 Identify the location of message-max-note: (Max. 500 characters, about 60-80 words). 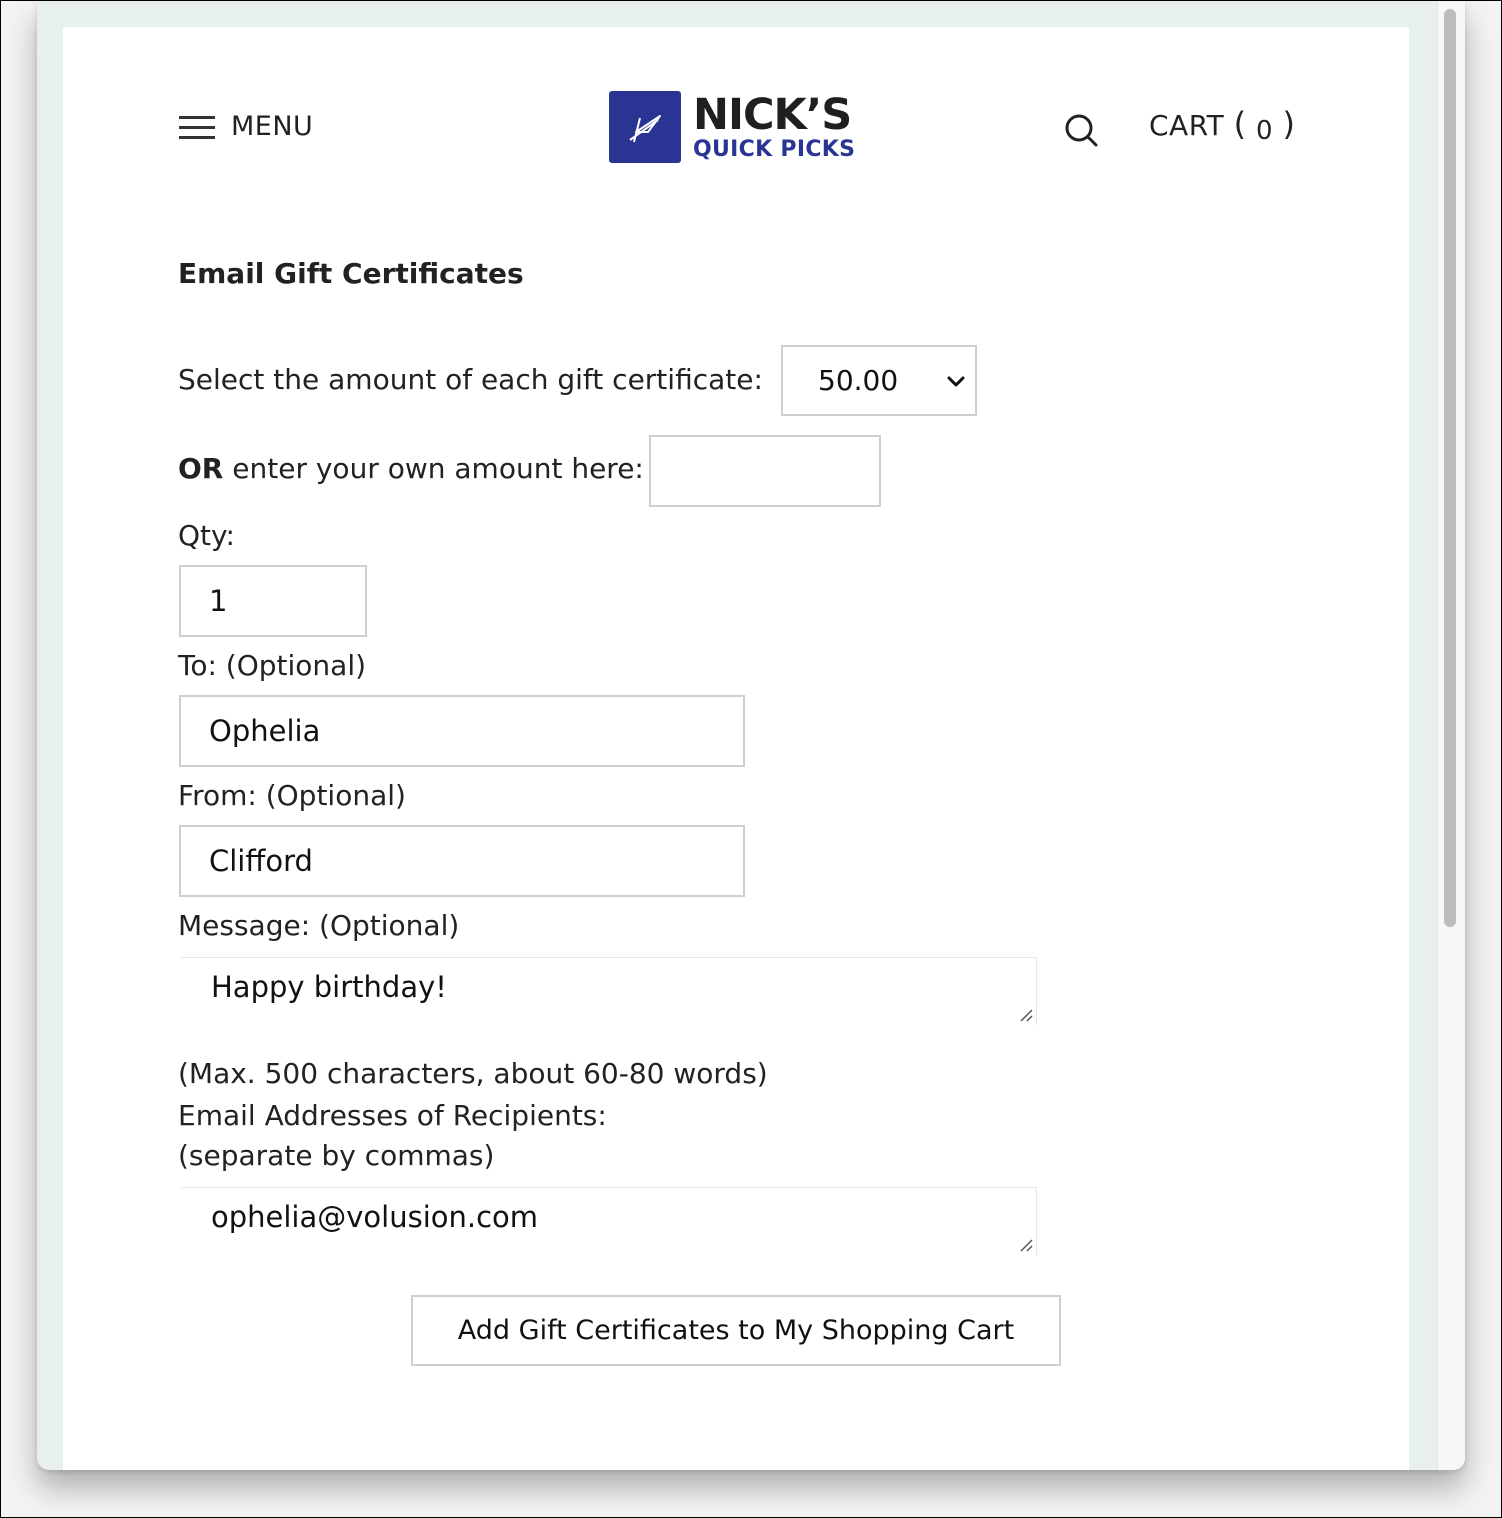
(473, 1073).